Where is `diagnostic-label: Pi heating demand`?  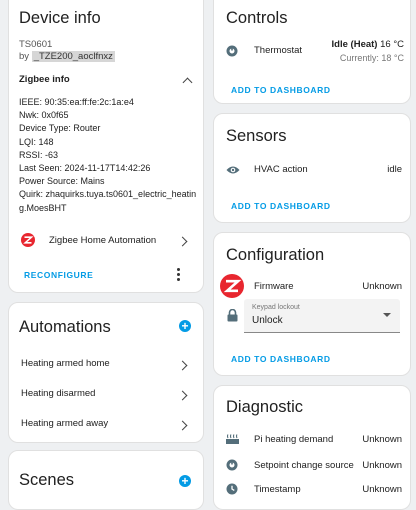 diagnostic-label: Pi heating demand is located at coordinates (294, 439).